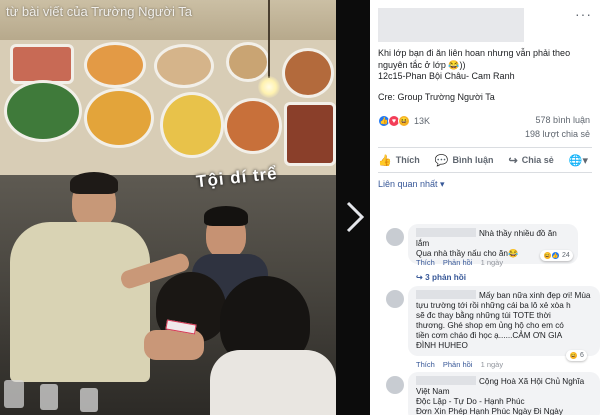  Describe the element at coordinates (582, 355) in the screenshot. I see `comment-reaction-count: 6` at that location.